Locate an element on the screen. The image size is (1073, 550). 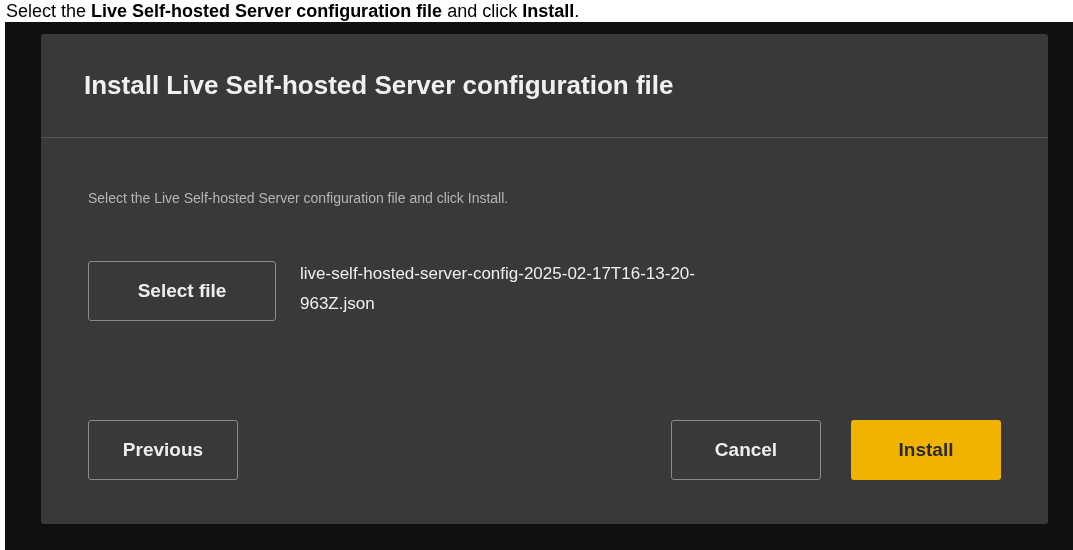
caption: Select the Live Self-hosted Server configuration file and click Install. is located at coordinates (293, 11).